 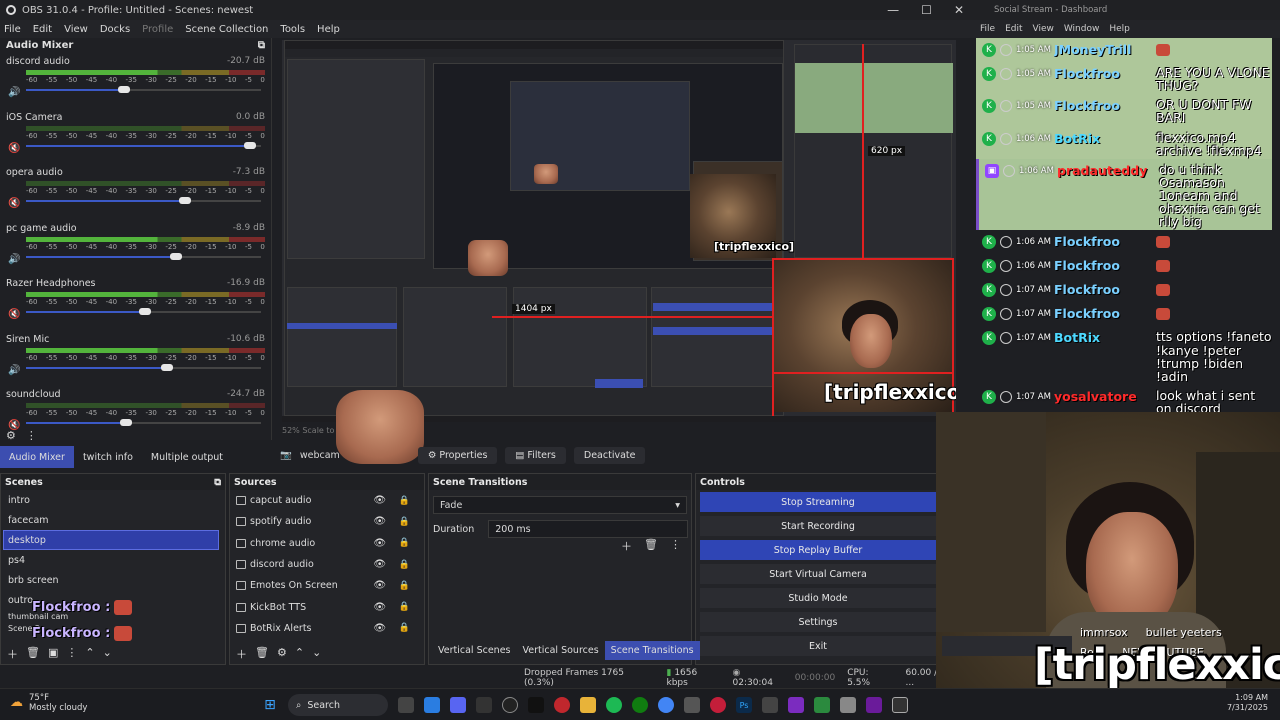 I want to click on tiktok-icon, so click(x=536, y=705).